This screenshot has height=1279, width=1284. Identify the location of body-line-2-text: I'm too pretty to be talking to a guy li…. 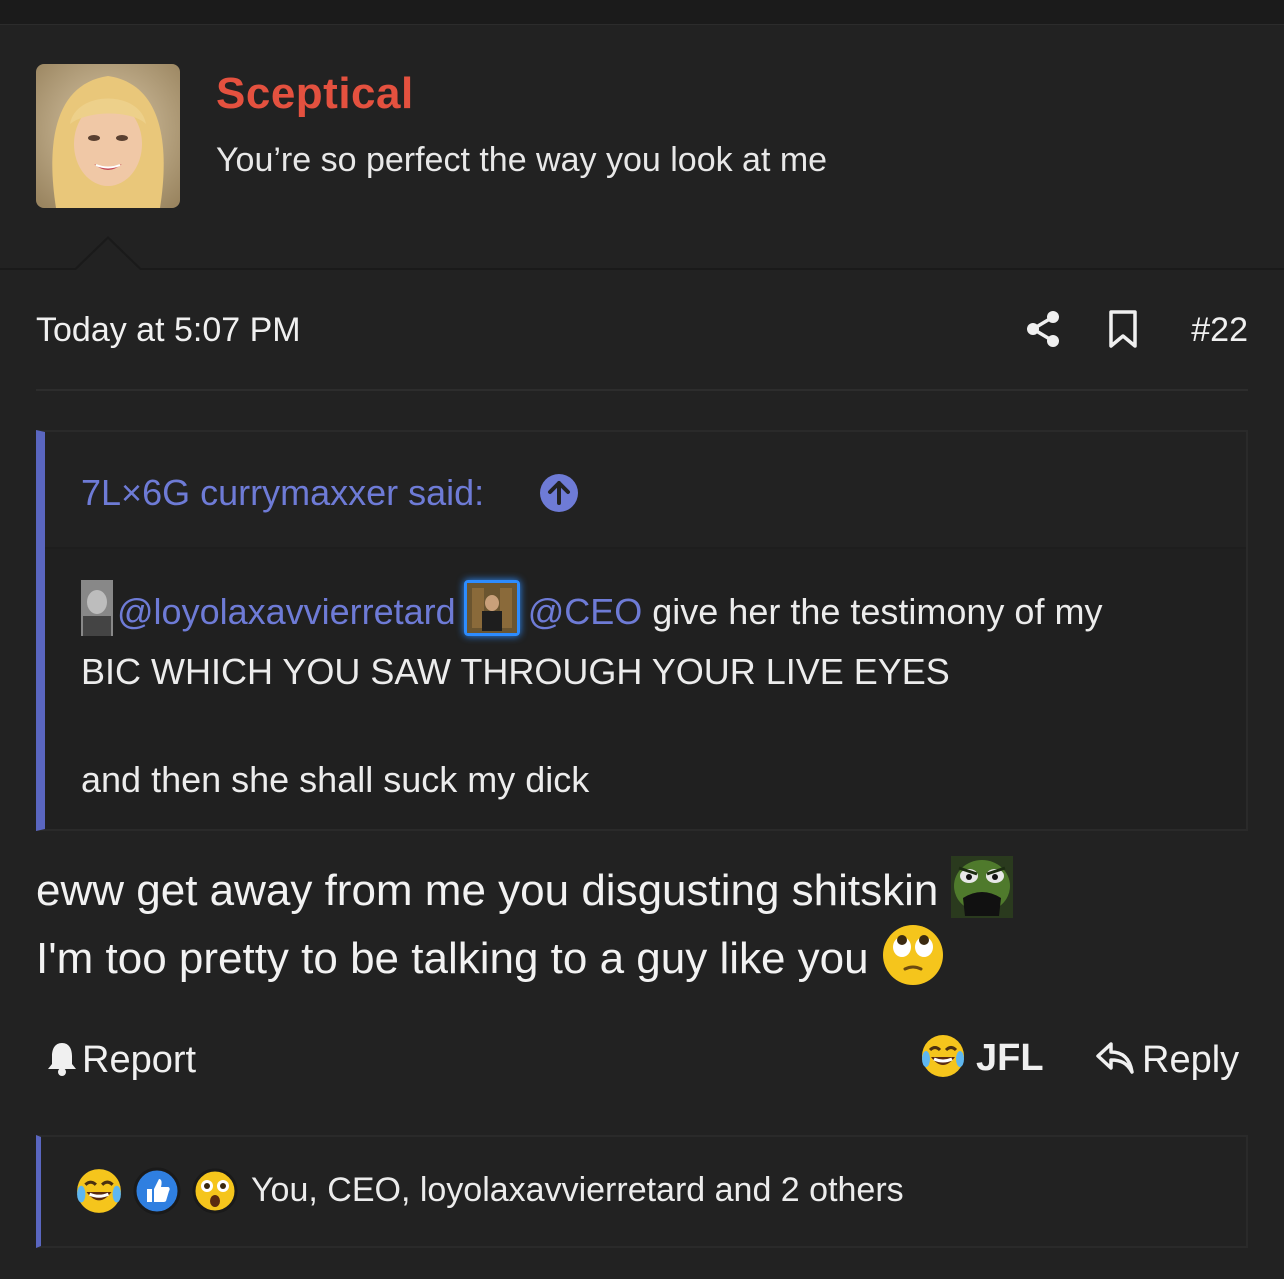
(452, 958).